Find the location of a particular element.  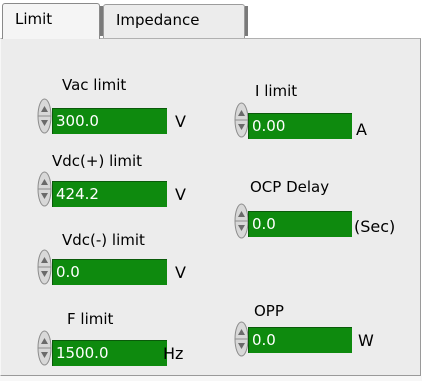

f-limit-stepper is located at coordinates (44, 348).